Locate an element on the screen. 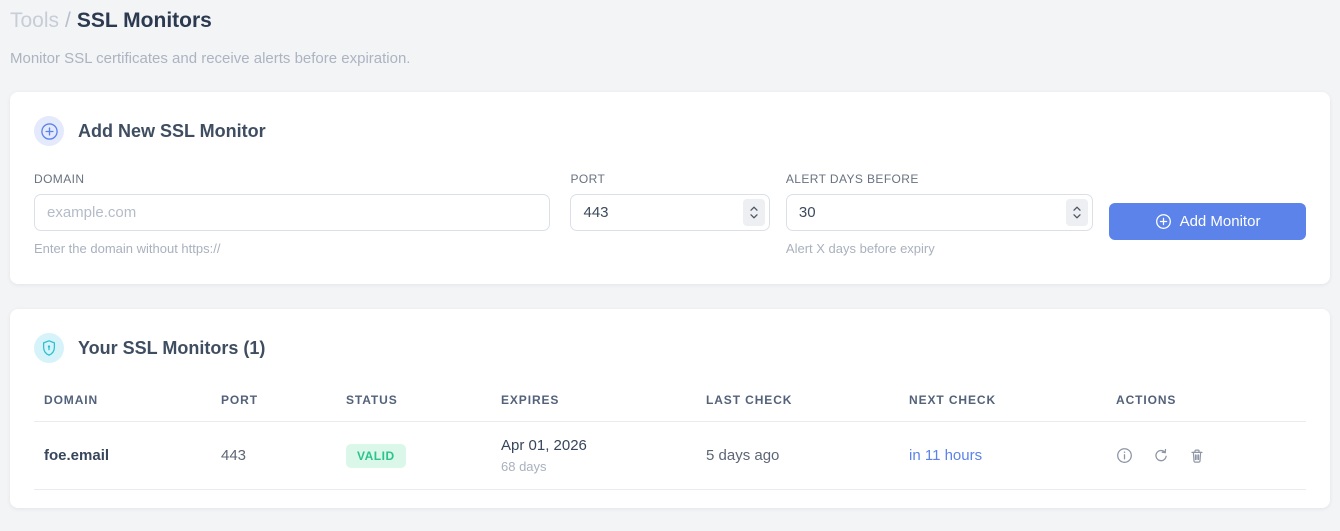 The width and height of the screenshot is (1340, 531). header-status: STATUS is located at coordinates (413, 405).